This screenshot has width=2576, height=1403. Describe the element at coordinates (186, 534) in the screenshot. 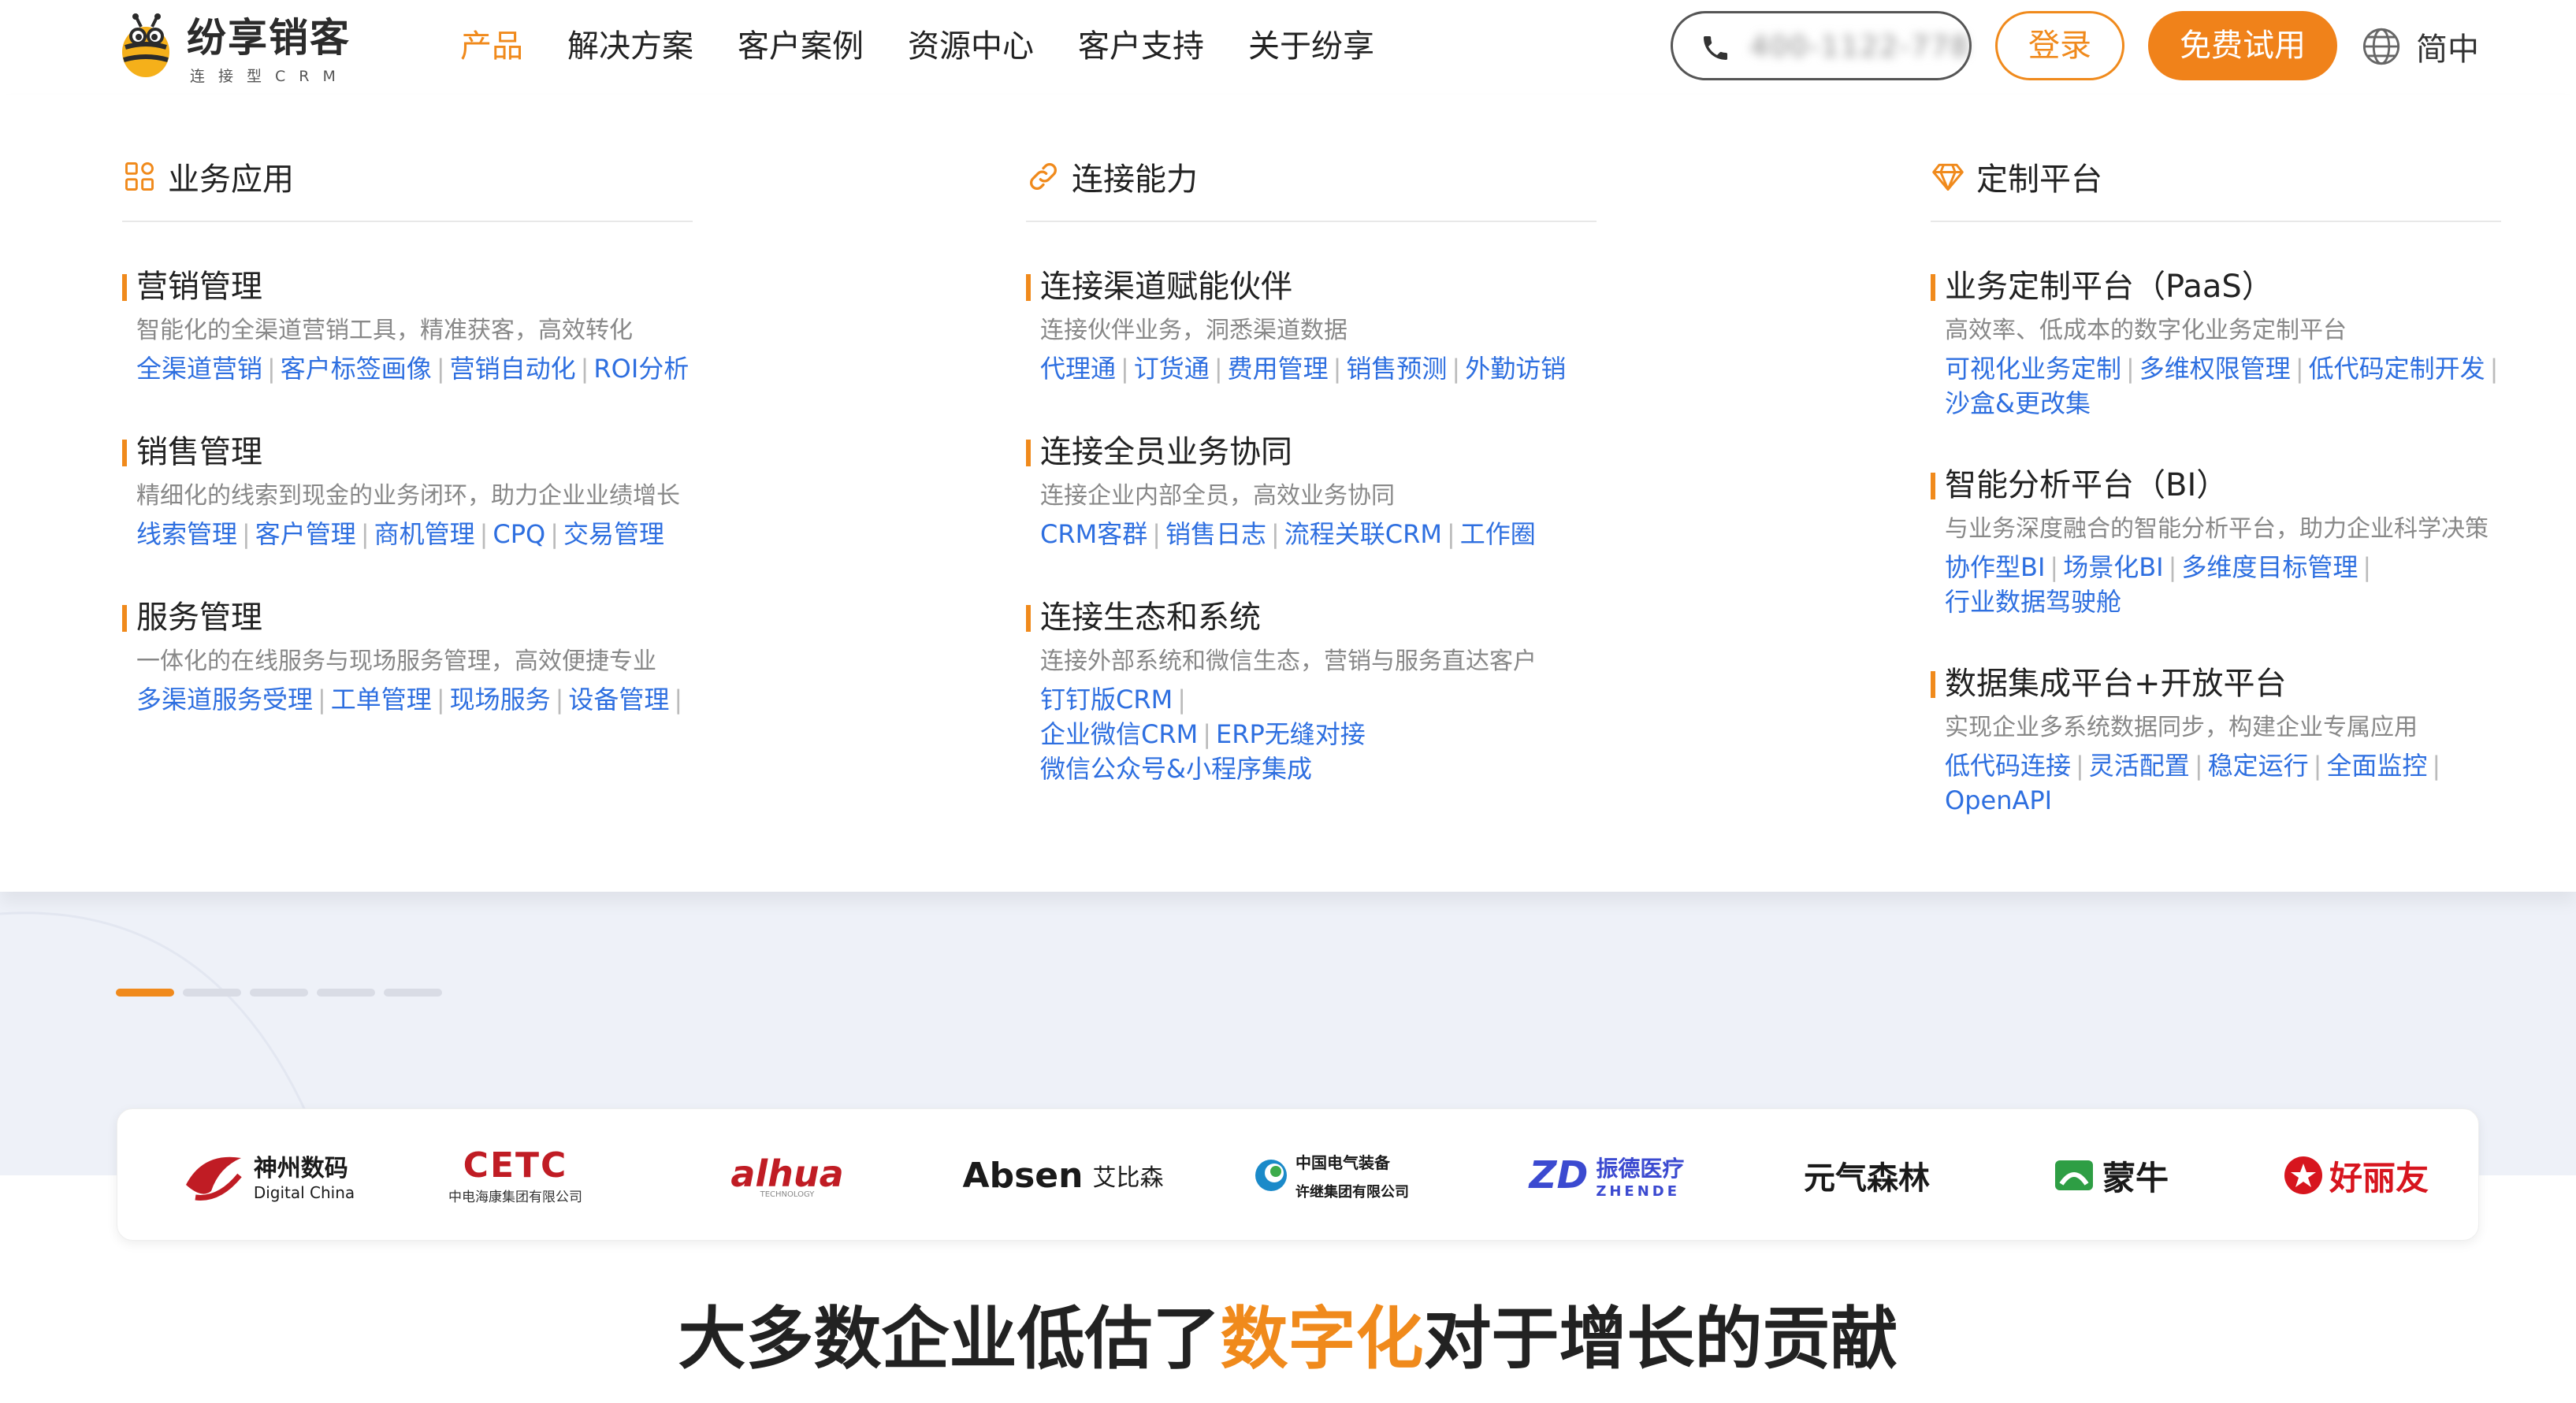

I see `link-leads: 线索管理` at that location.